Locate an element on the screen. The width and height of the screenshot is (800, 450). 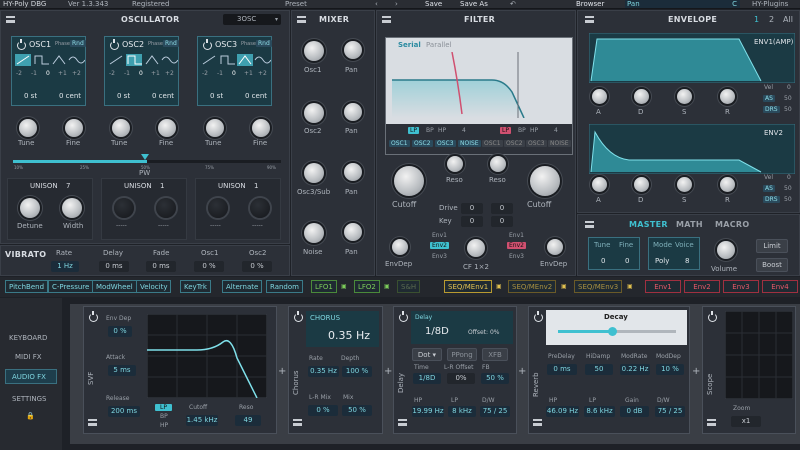
vibrato-osc2: 0 % is located at coordinates (257, 266).